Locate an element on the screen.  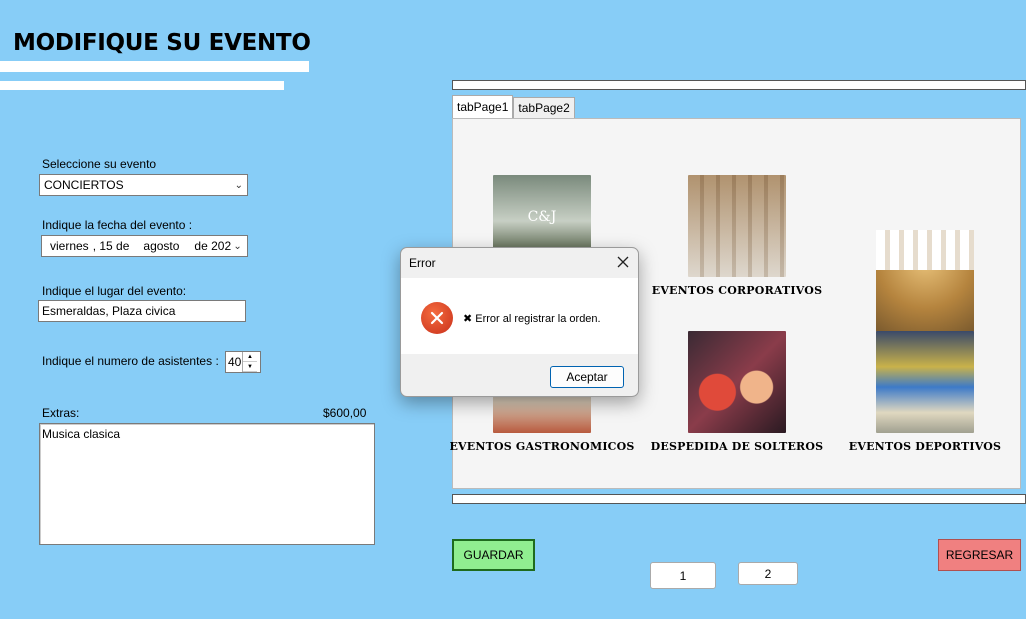
tab-strip: tabPage1 tabPage2 is located at coordinates (513, 106).